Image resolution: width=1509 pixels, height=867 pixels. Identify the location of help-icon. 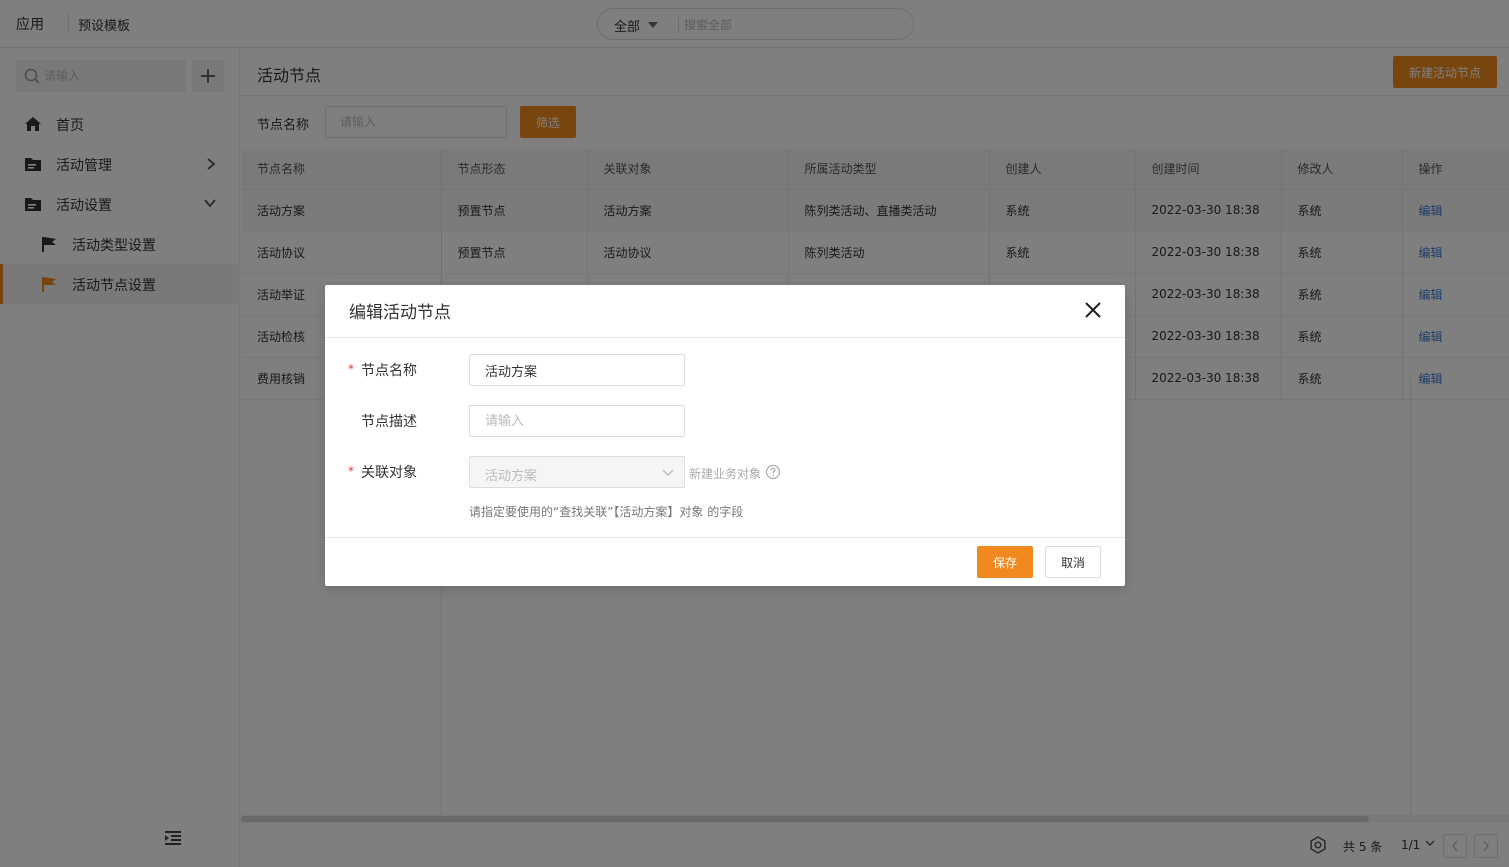
(773, 472).